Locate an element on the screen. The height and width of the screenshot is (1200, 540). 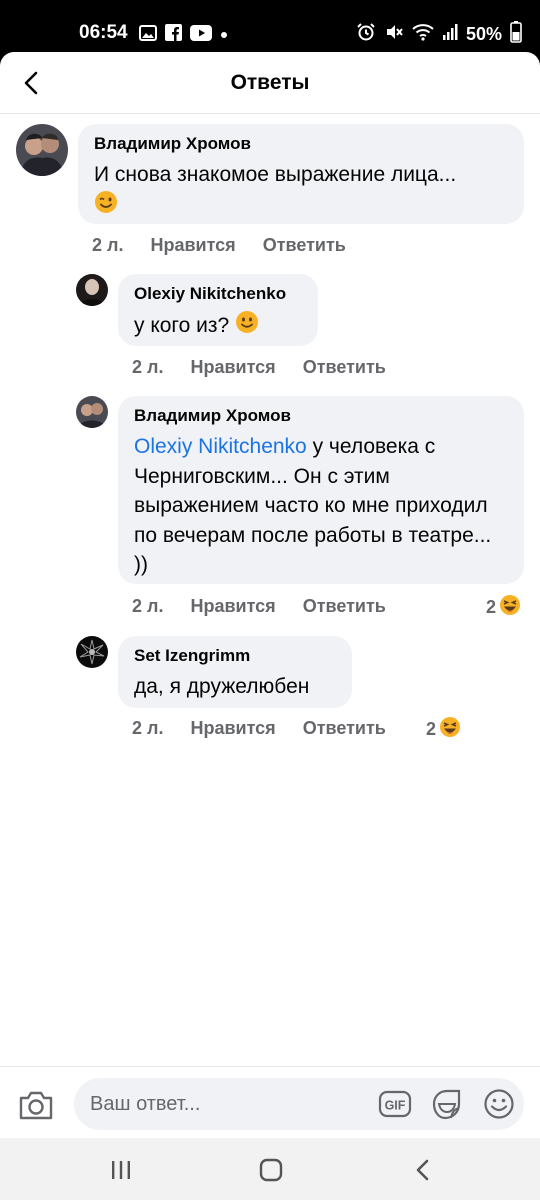
dot-icon is located at coordinates (224, 35).